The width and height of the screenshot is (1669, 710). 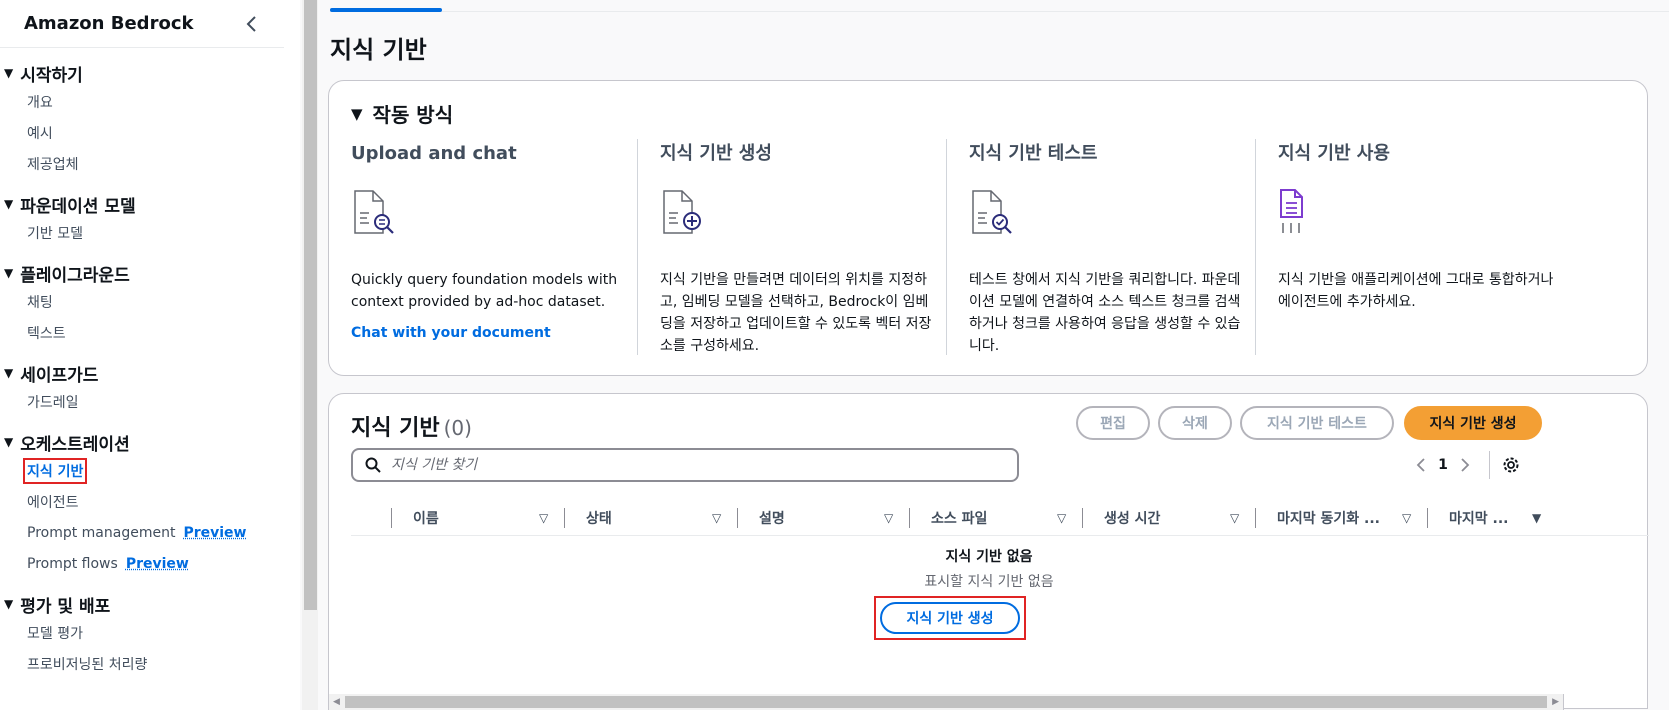 I want to click on sidebar-scrollbar, so click(x=310, y=355).